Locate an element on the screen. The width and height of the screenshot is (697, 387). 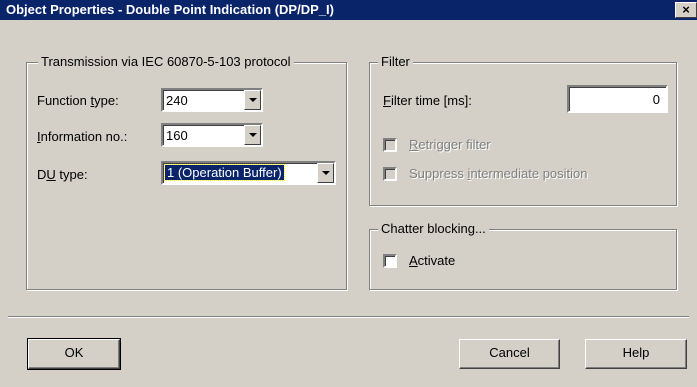
filter-time-input: 0 is located at coordinates (617, 99).